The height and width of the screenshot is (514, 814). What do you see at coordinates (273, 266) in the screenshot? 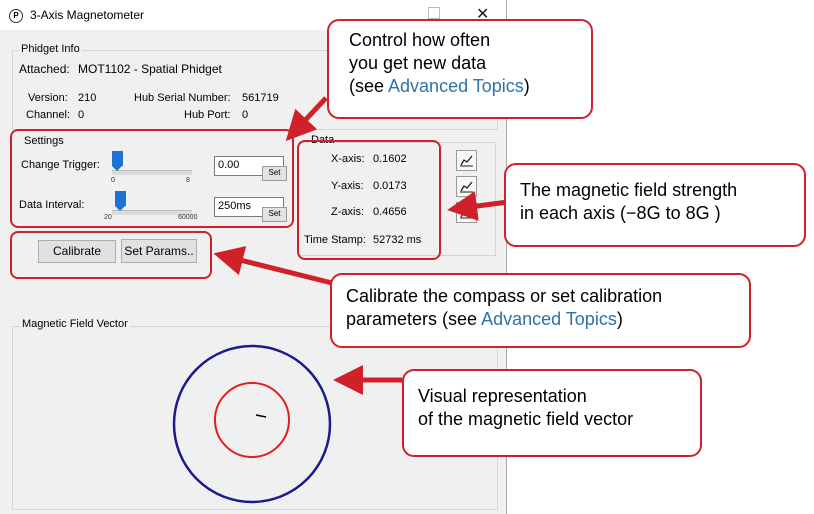
I see `calibrate-arrow` at bounding box center [273, 266].